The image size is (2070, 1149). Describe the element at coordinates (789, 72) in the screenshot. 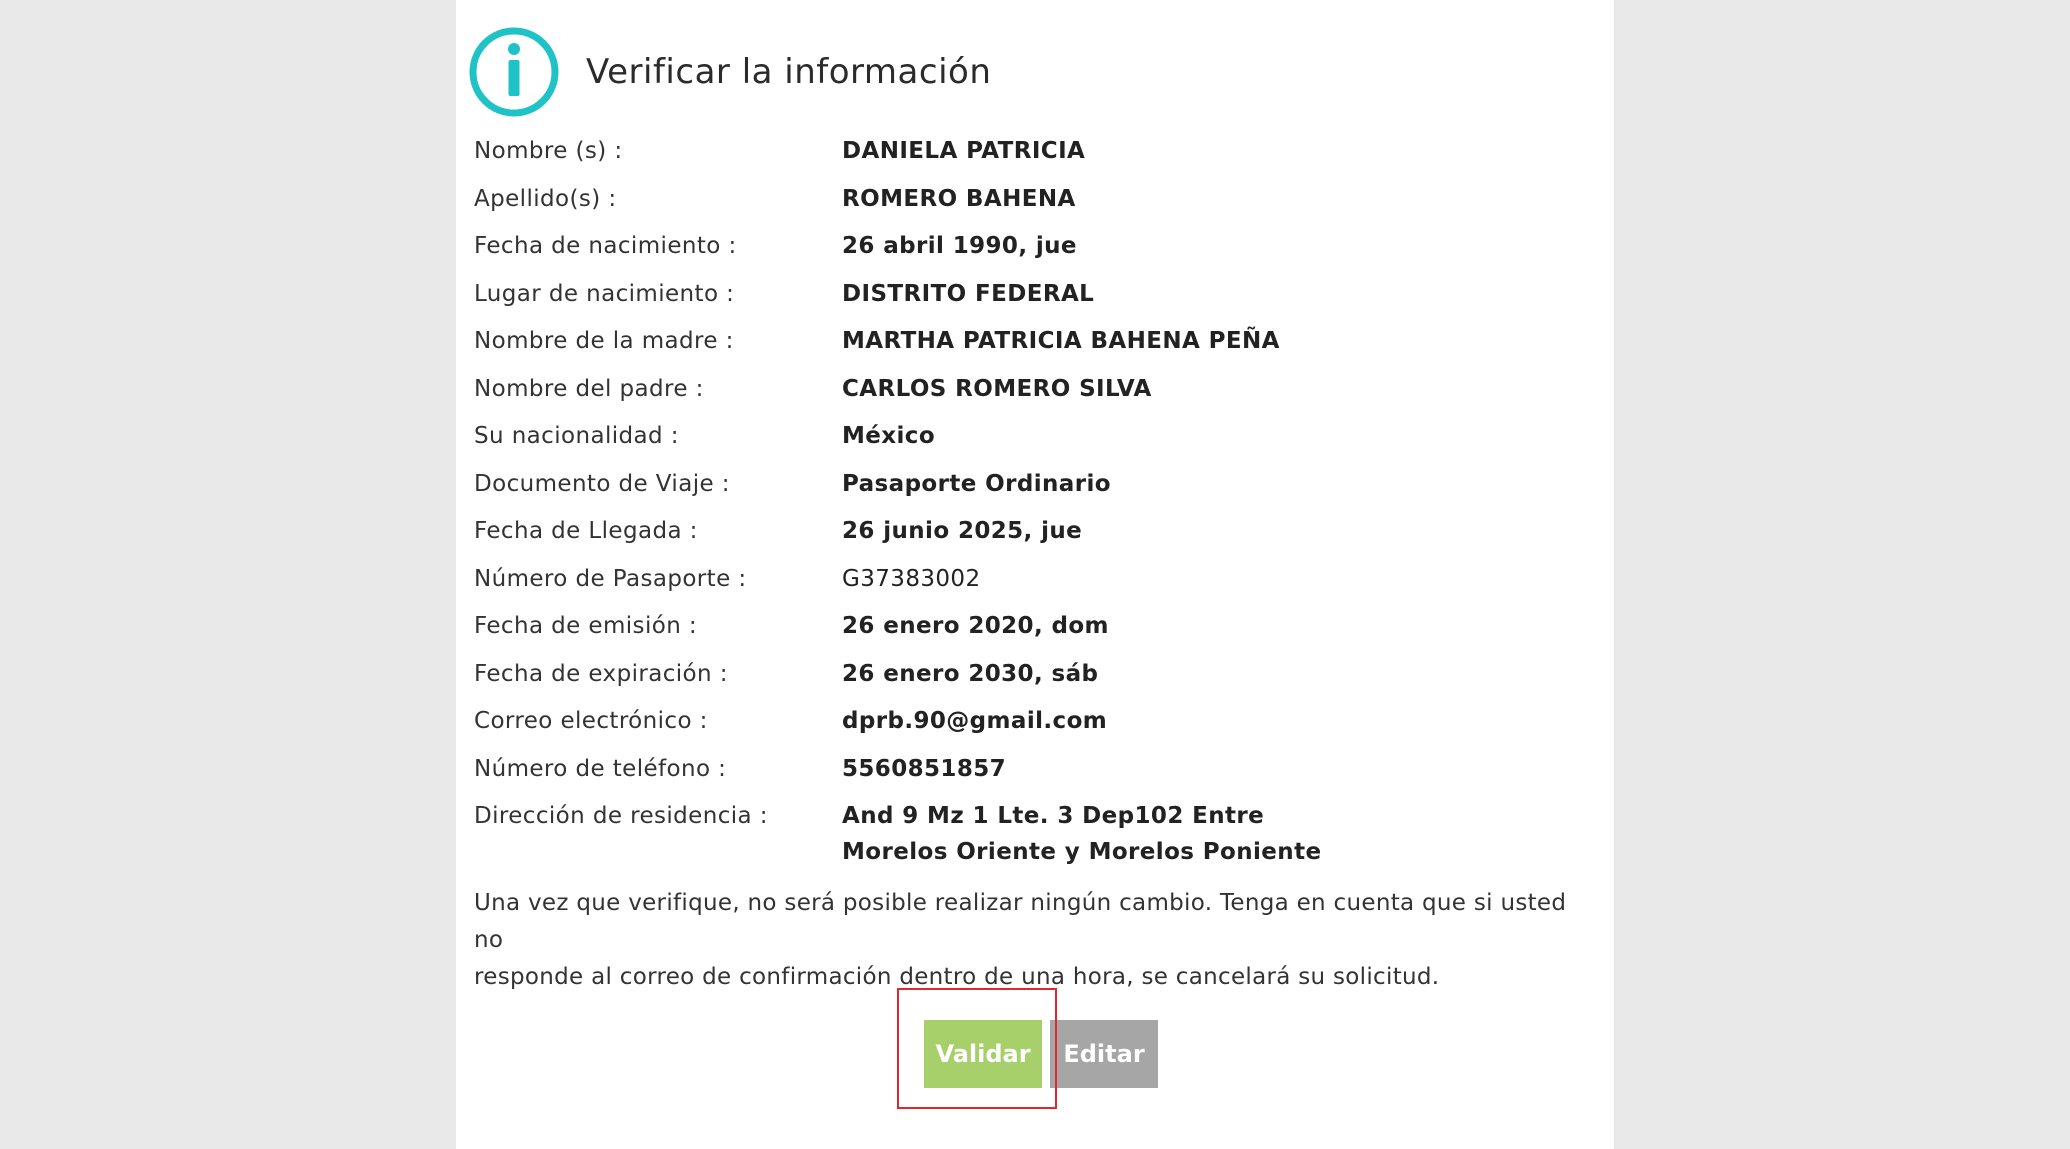

I see `page-title: Verificar la información` at that location.